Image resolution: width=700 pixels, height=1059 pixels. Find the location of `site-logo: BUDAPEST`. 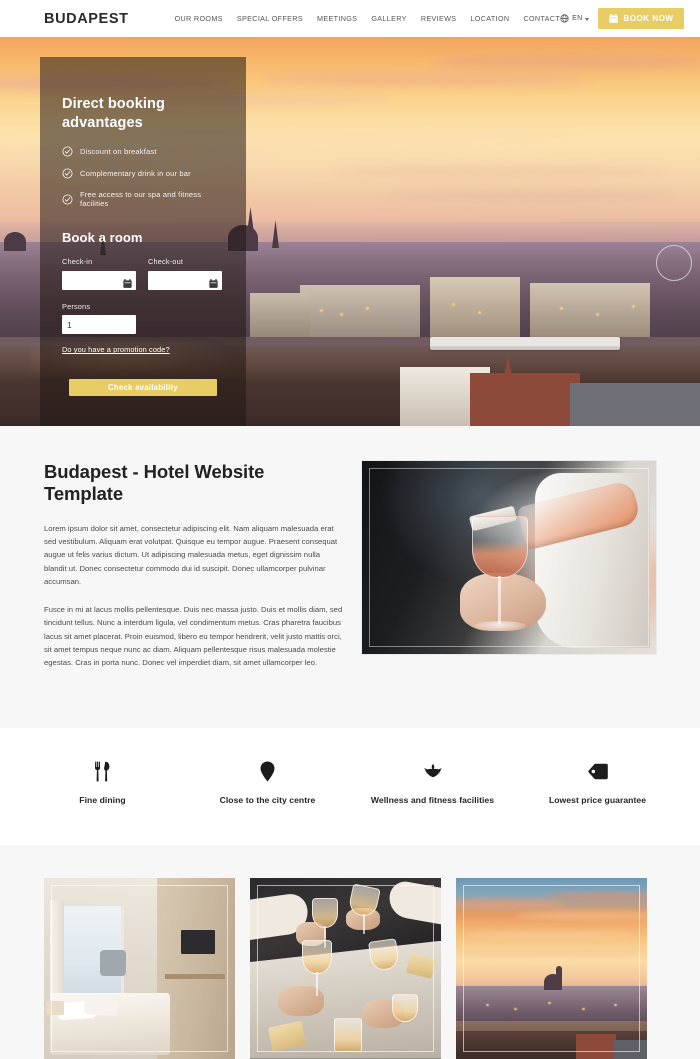

site-logo: BUDAPEST is located at coordinates (86, 19).